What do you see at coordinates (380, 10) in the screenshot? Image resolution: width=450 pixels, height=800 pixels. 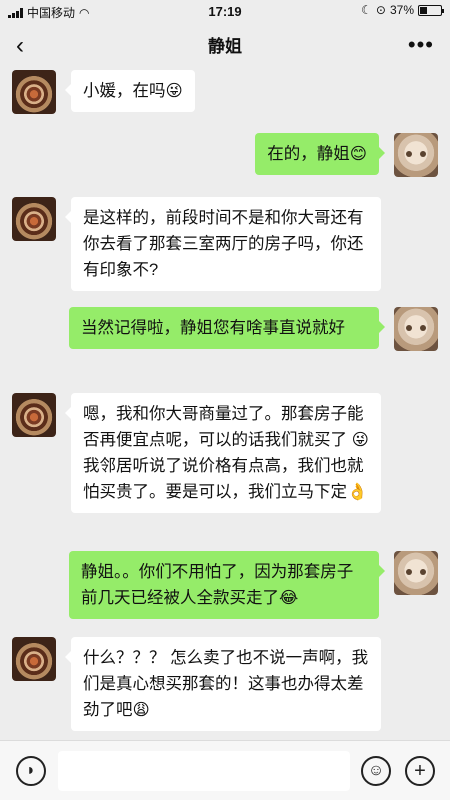 I see `lock-rotation-icon: ⊙` at bounding box center [380, 10].